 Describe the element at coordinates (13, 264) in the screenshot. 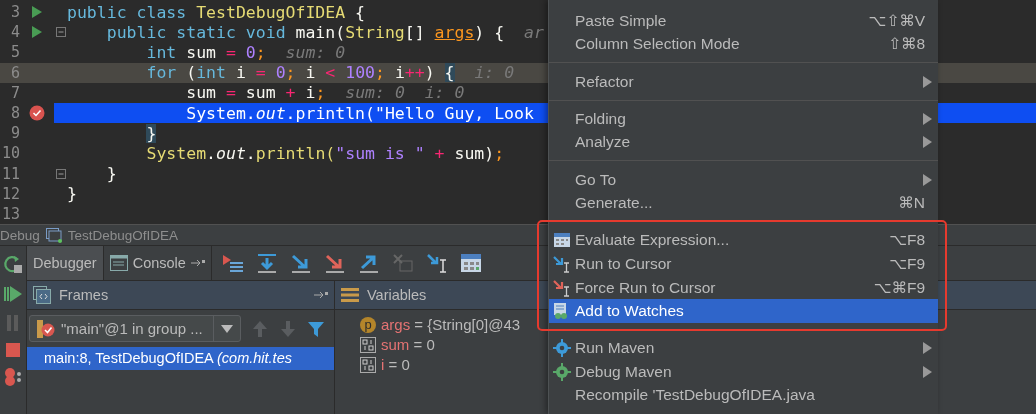

I see `rerun-icon` at that location.